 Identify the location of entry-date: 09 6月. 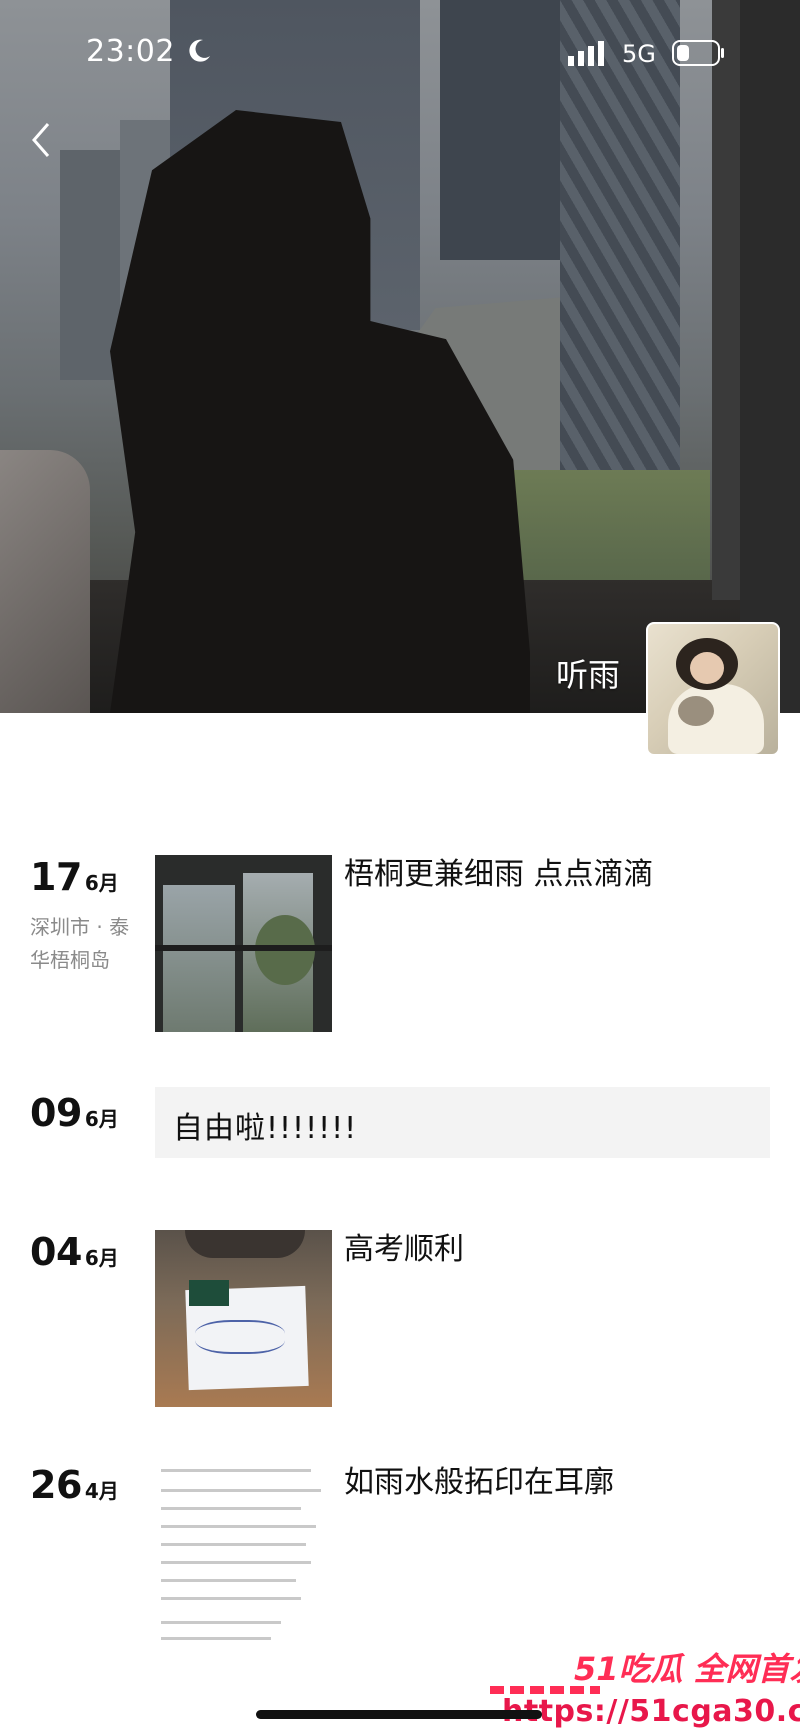
(74, 1113).